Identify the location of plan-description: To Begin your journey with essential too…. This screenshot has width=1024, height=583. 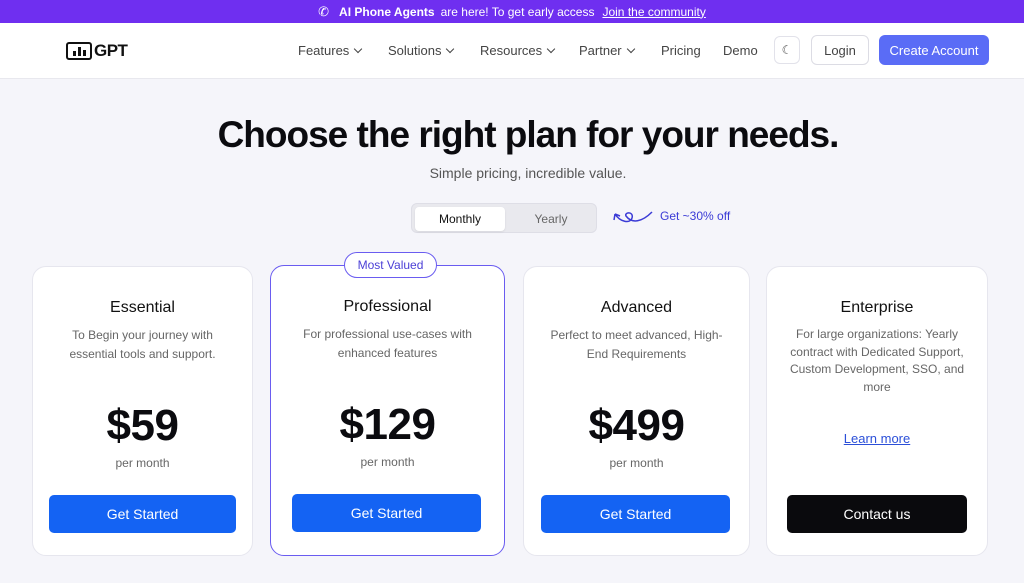
(142, 344).